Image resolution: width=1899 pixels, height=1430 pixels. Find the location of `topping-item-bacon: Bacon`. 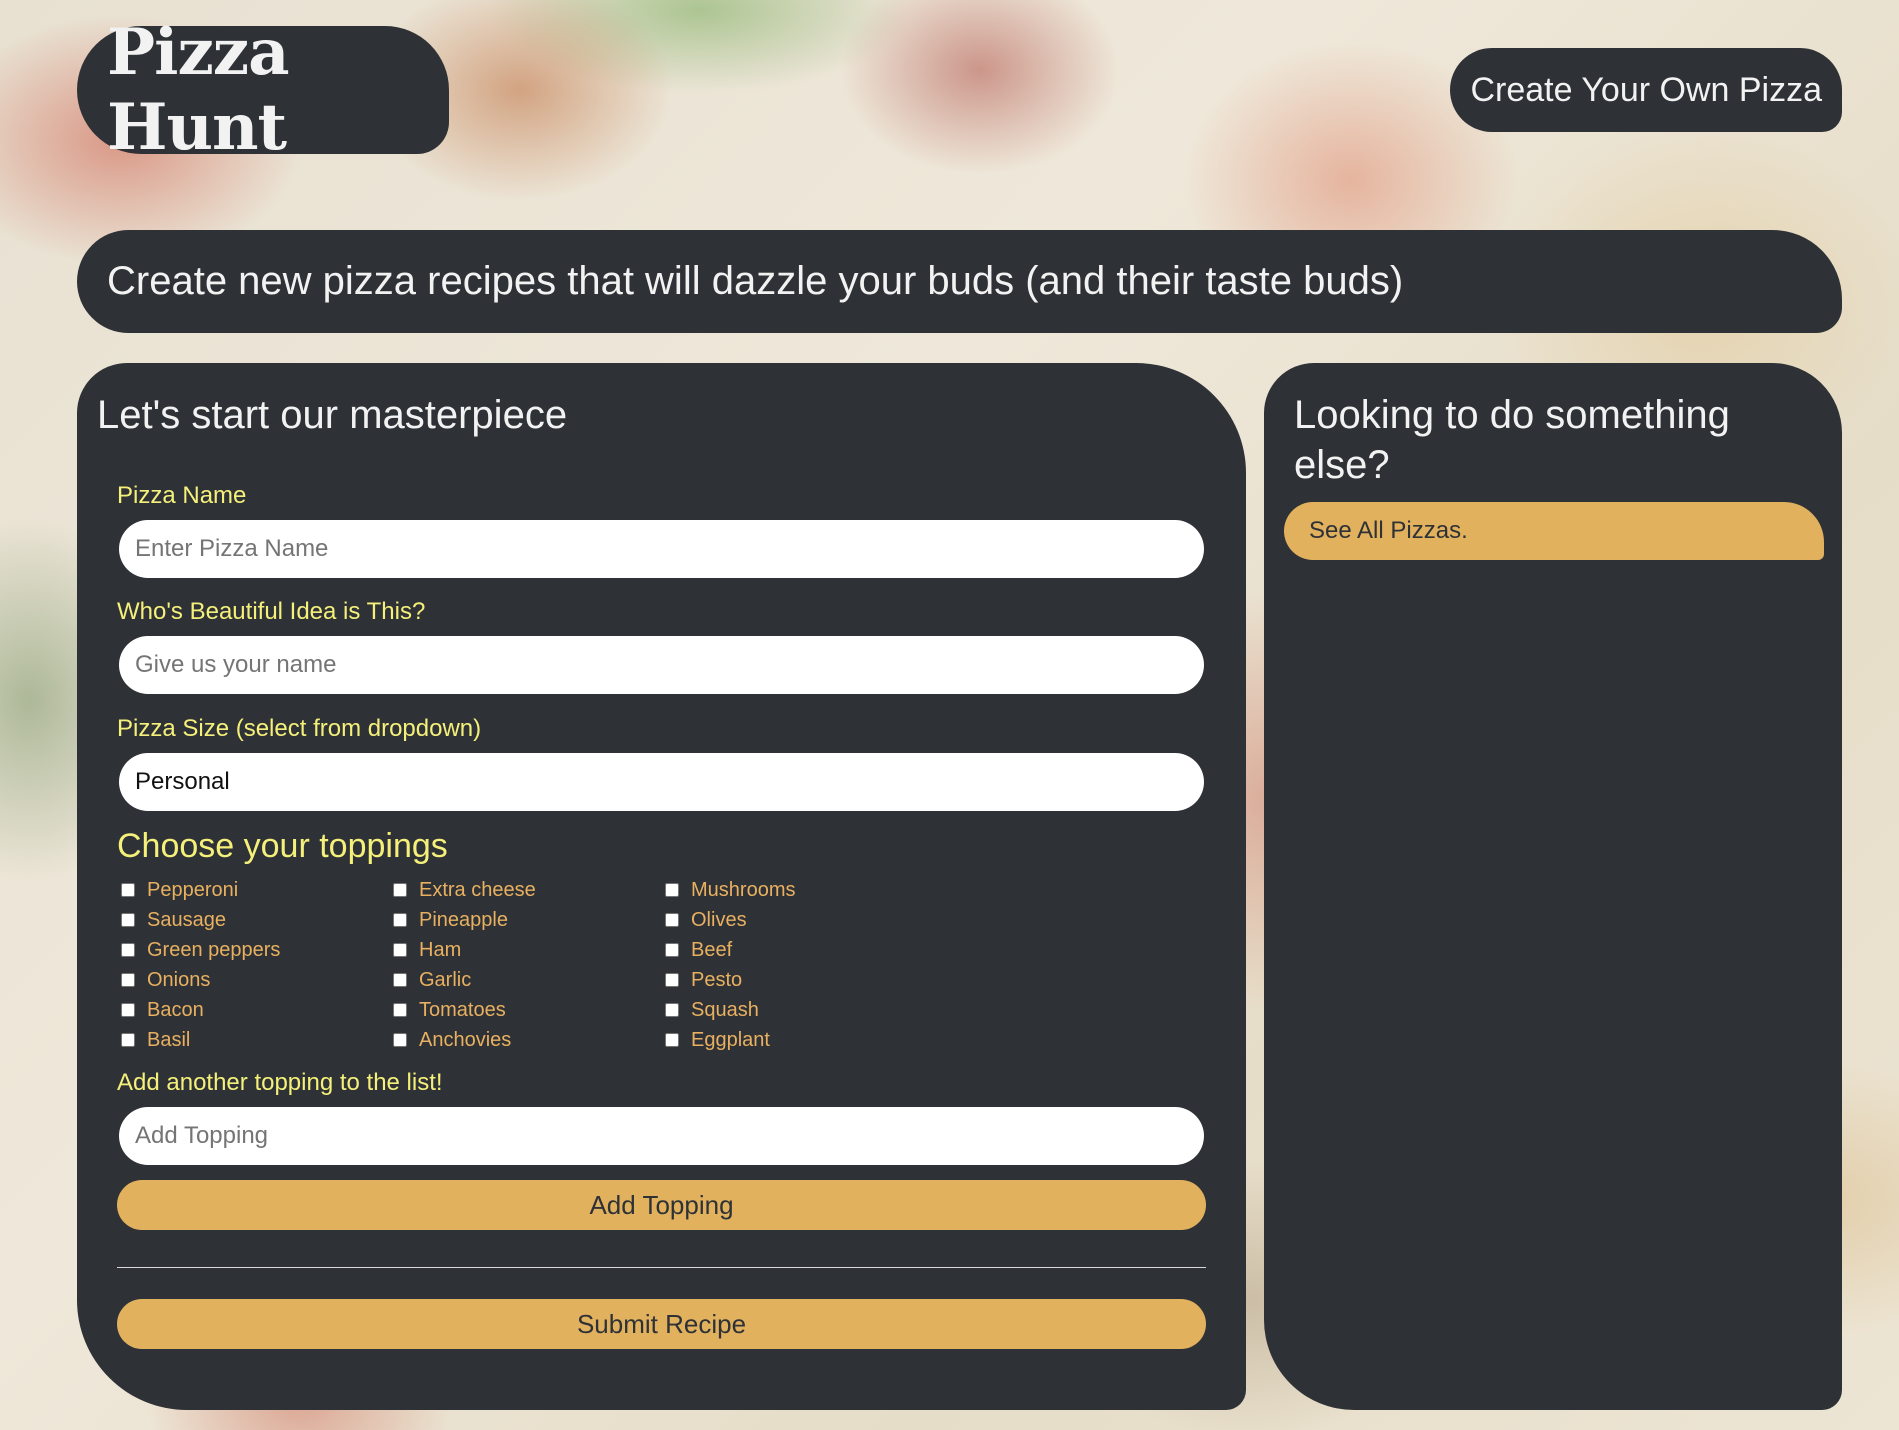

topping-item-bacon: Bacon is located at coordinates (257, 1010).